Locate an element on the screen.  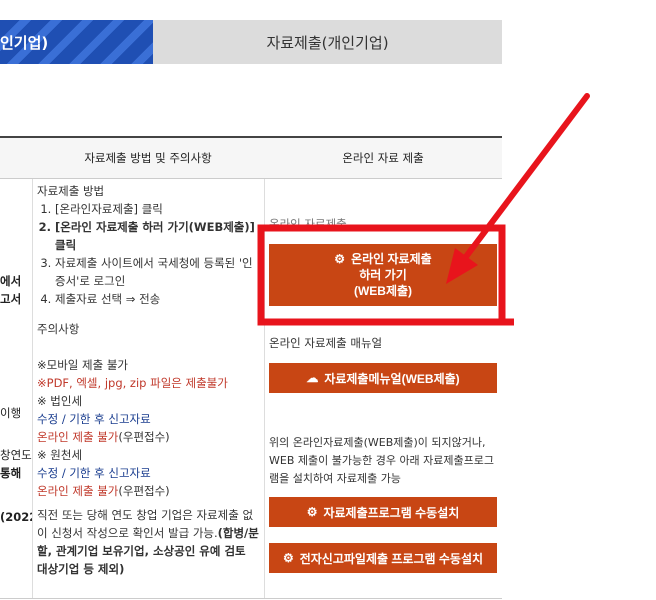
arrow-shaft is located at coordinates (524, 179).